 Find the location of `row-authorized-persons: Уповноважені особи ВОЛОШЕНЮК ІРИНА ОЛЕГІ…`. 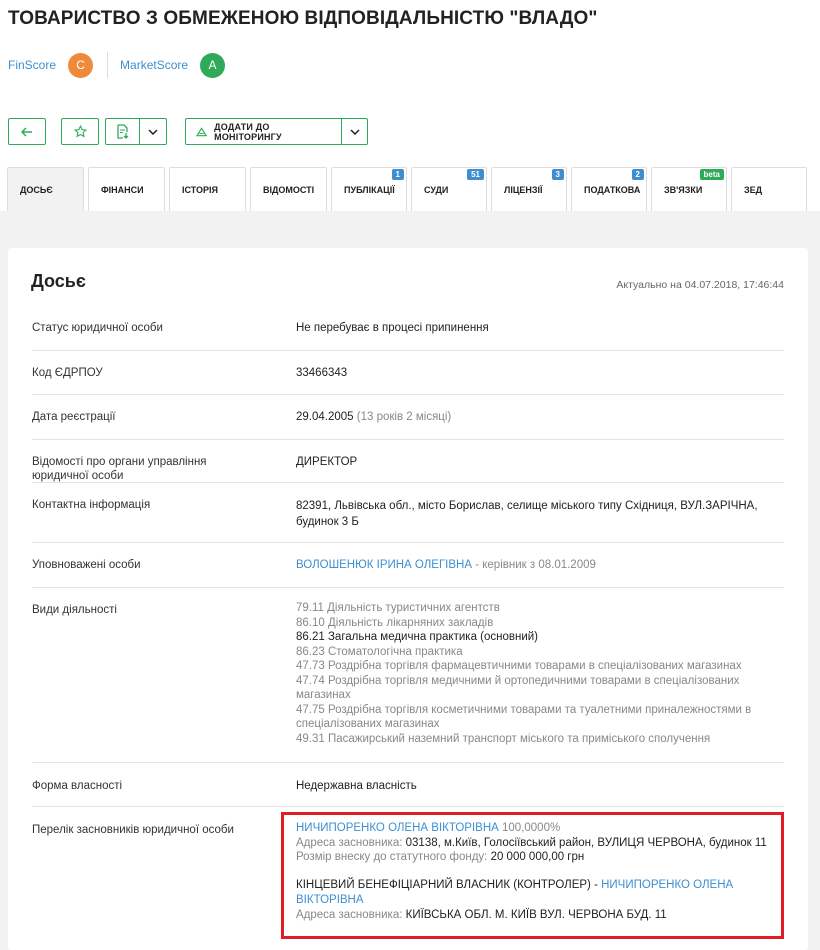

row-authorized-persons: Уповноважені особи ВОЛОШЕНЮК ІРИНА ОЛЕГІ… is located at coordinates (408, 565).